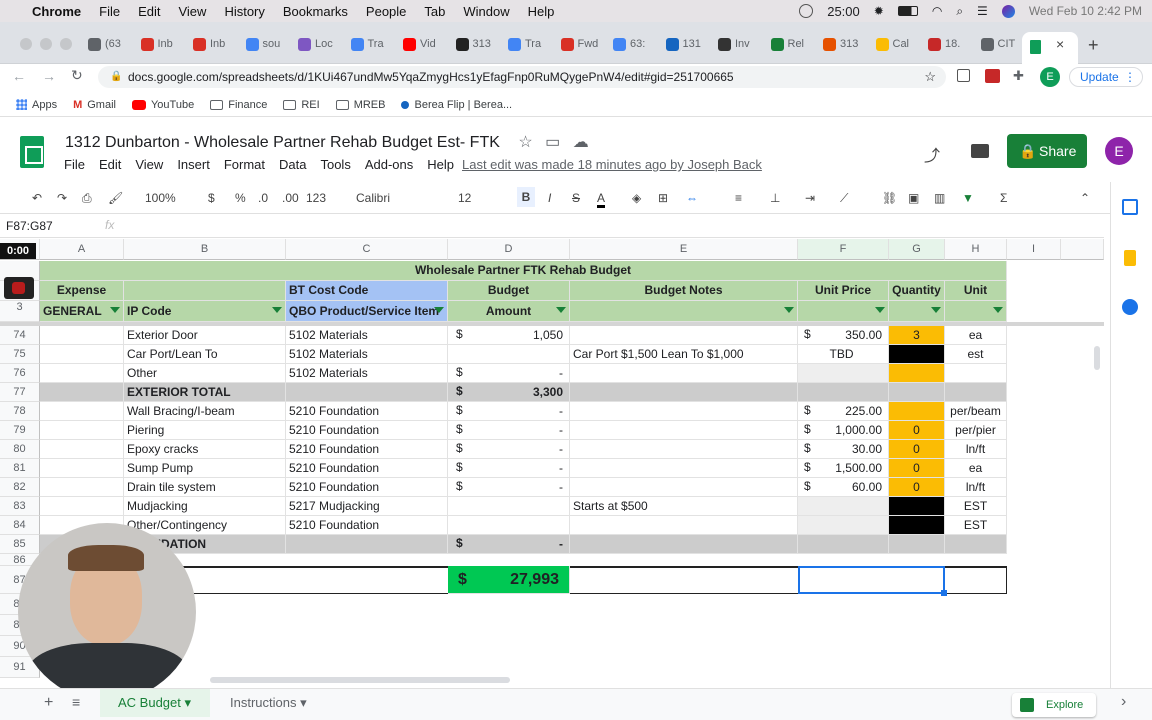  What do you see at coordinates (56, 11) in the screenshot?
I see `menu-app-name: Chrome` at bounding box center [56, 11].